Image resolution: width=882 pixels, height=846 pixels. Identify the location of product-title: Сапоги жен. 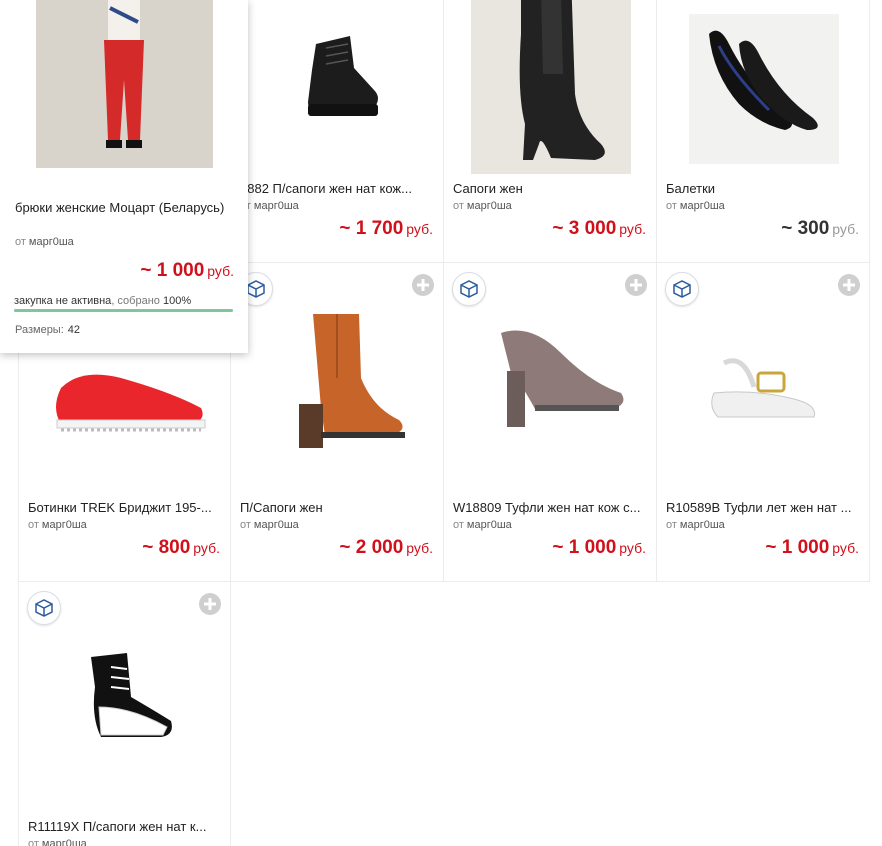
(550, 188).